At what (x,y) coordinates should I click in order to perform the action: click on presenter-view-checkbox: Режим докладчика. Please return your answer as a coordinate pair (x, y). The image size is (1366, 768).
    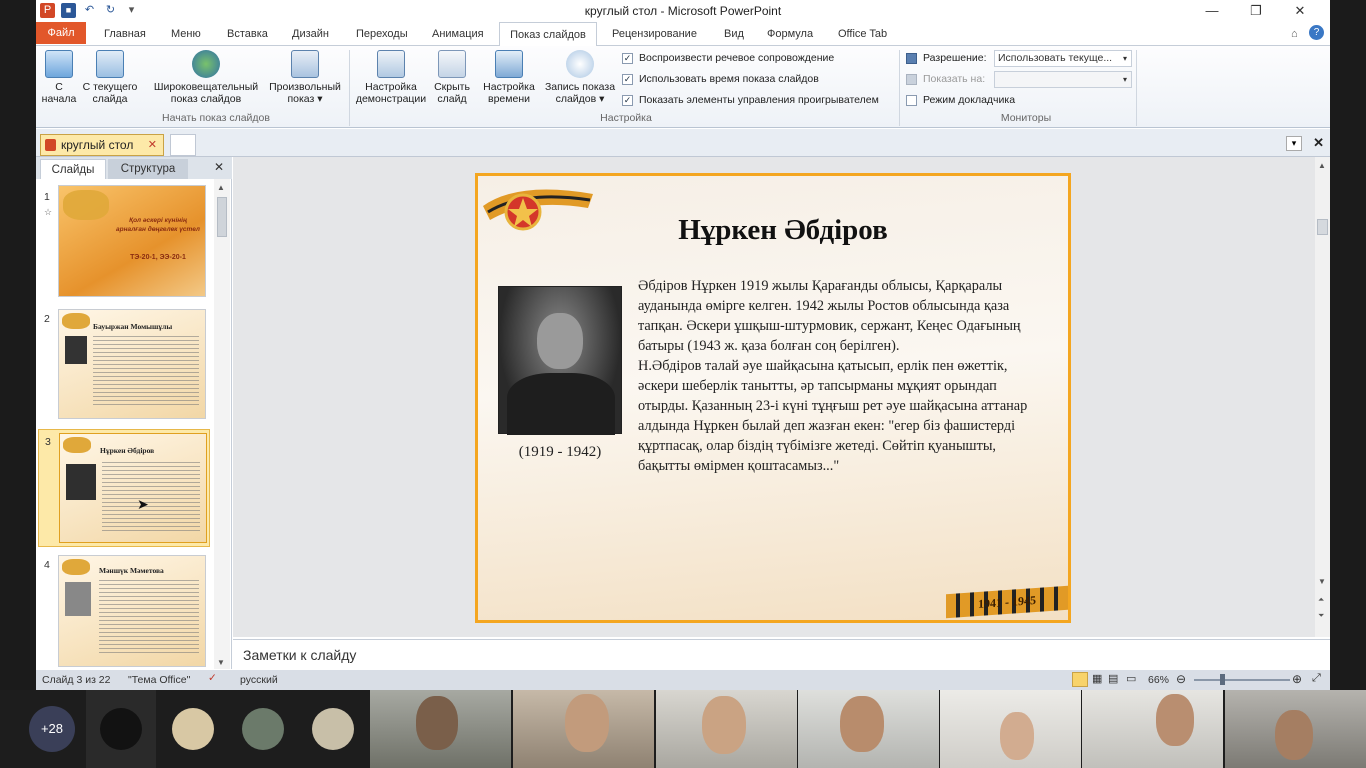
    Looking at the image, I should click on (960, 100).